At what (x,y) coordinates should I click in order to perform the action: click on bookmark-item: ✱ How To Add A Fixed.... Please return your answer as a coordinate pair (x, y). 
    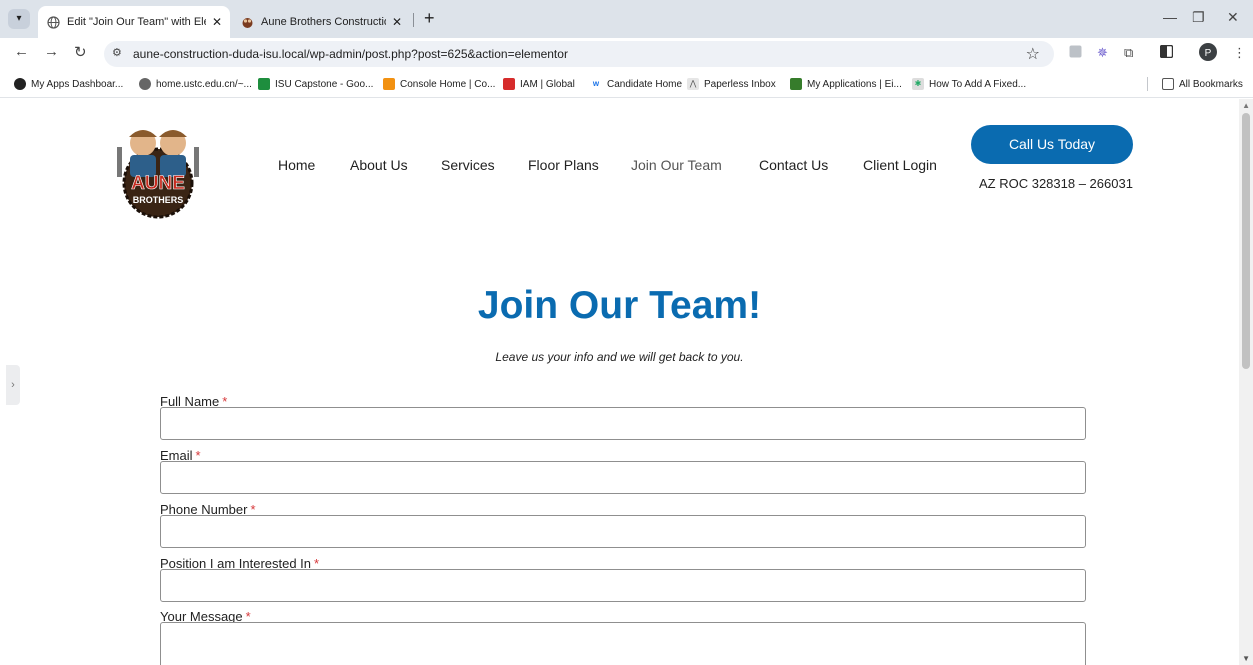
    Looking at the image, I should click on (969, 84).